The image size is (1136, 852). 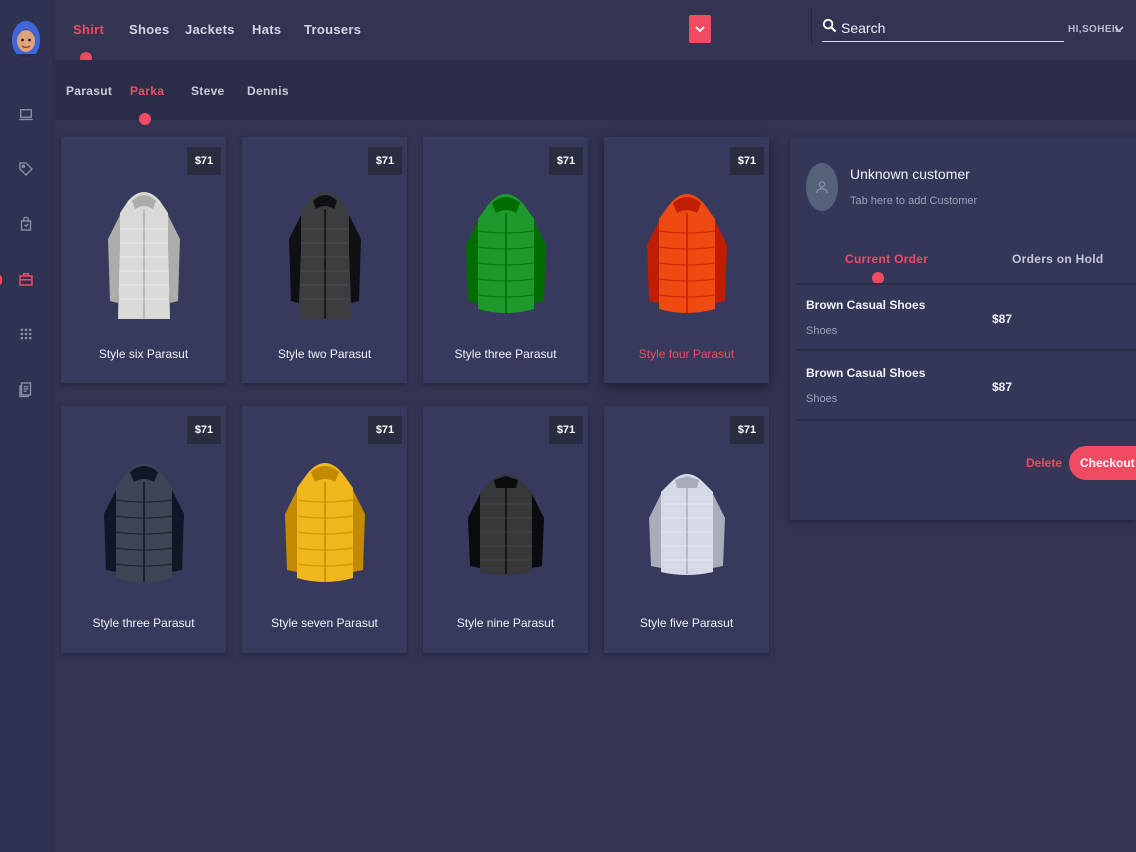 I want to click on product-card: $71 Style two Parasut, so click(x=324, y=260).